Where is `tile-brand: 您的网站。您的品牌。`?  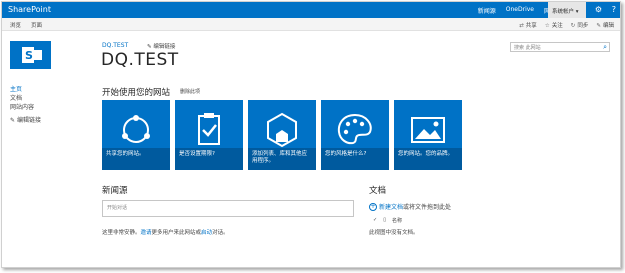 tile-brand: 您的网站。您的品牌。 is located at coordinates (428, 135).